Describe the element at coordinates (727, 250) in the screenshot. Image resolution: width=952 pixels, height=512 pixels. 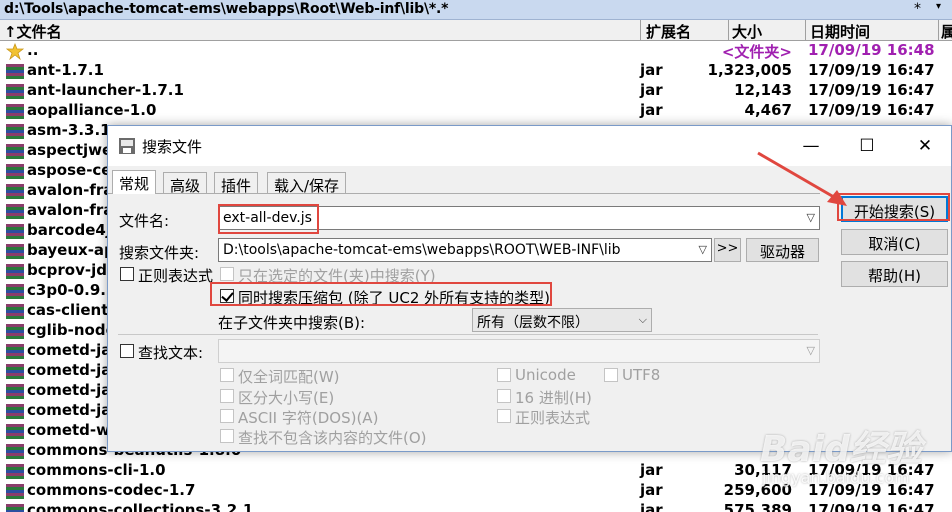
I see `browse-button: >>` at that location.